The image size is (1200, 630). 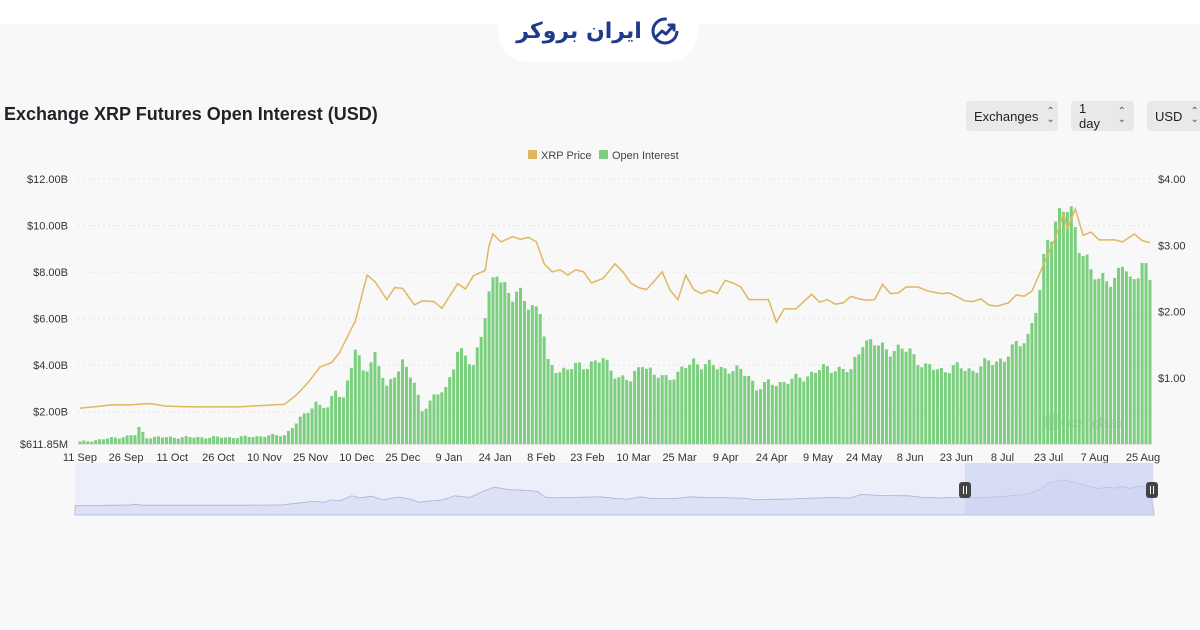 What do you see at coordinates (1059, 489) in the screenshot?
I see `navigator-selection` at bounding box center [1059, 489].